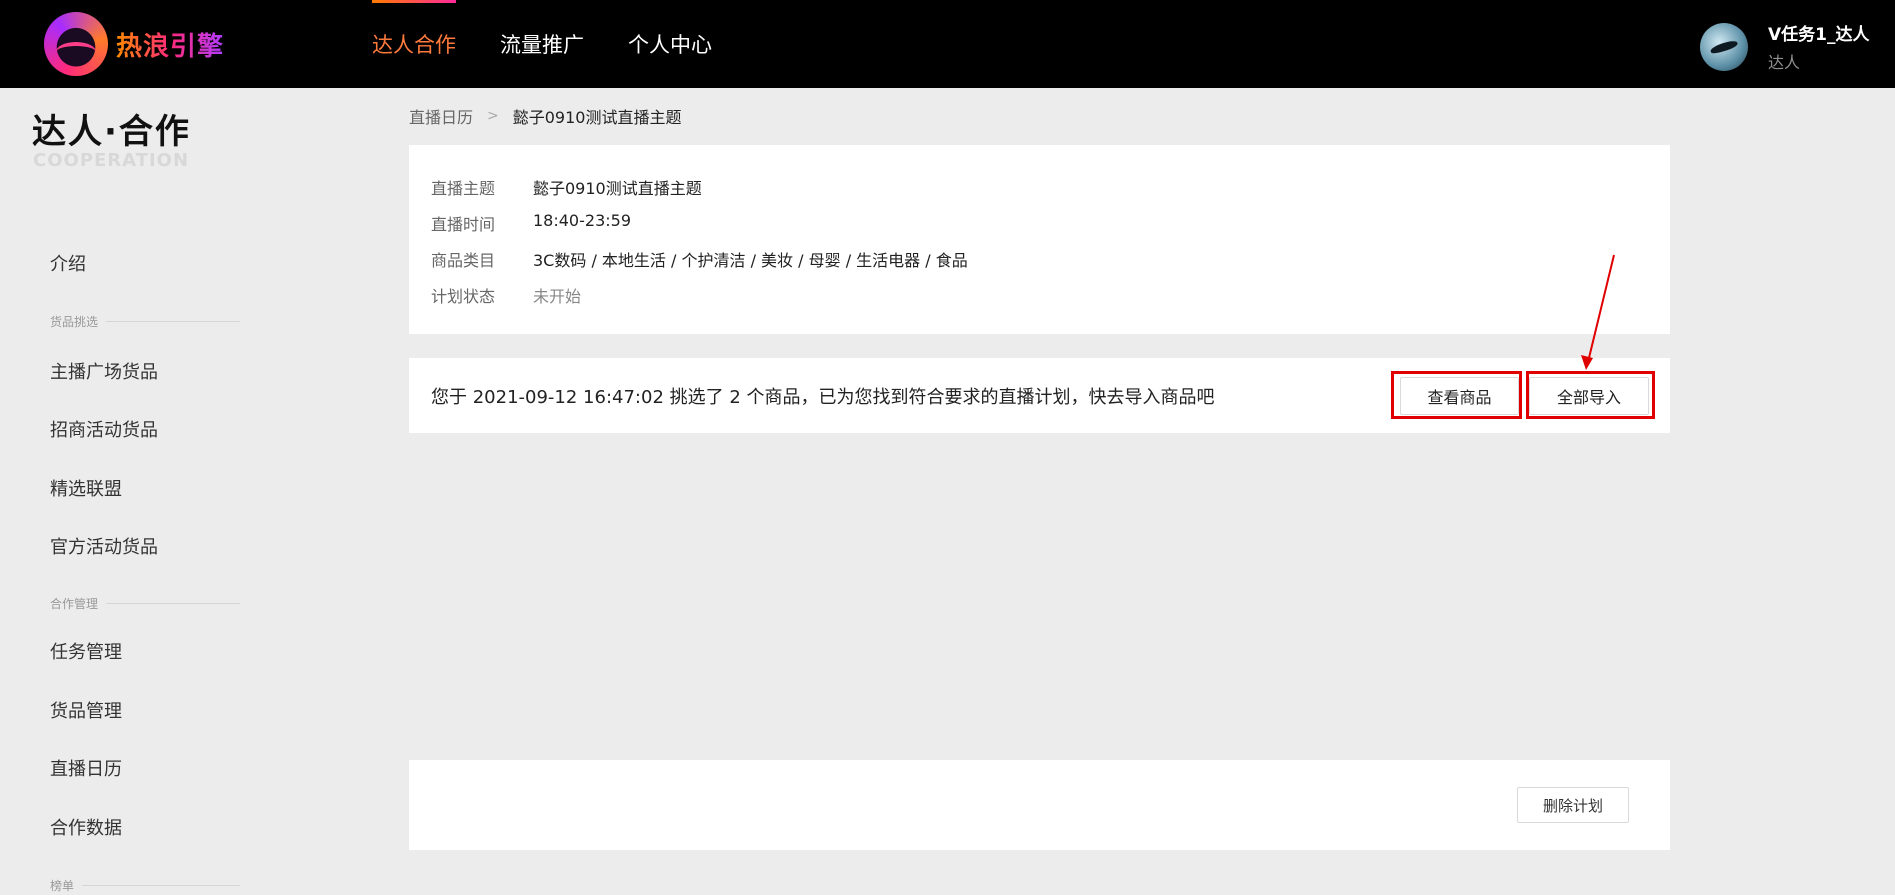  I want to click on logo-mark-icon, so click(76, 44).